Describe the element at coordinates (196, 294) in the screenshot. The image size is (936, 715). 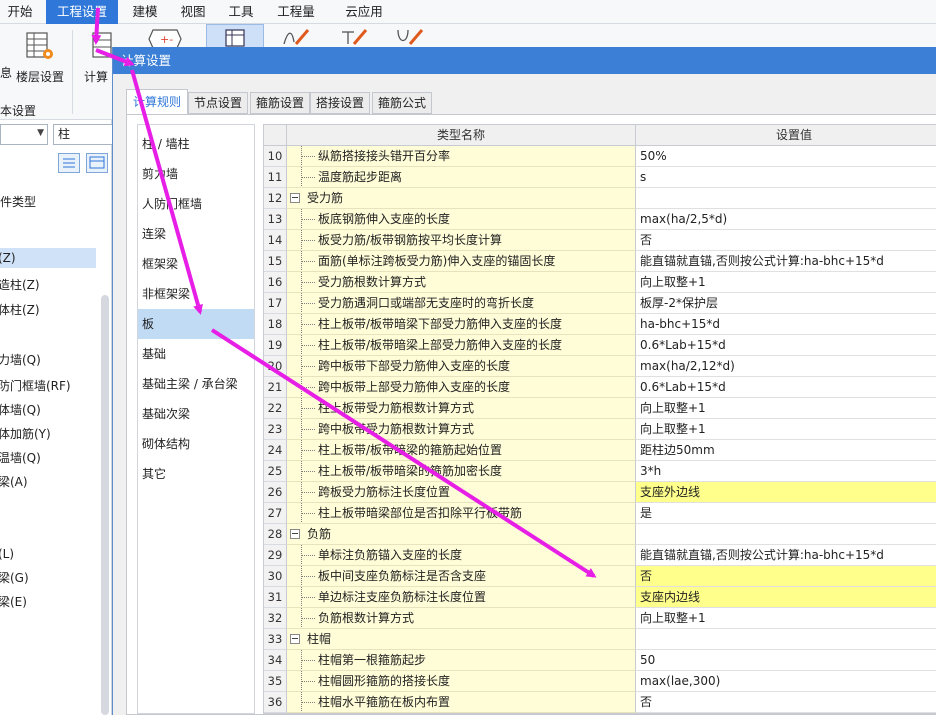
I see `category-item: 非框架梁` at that location.